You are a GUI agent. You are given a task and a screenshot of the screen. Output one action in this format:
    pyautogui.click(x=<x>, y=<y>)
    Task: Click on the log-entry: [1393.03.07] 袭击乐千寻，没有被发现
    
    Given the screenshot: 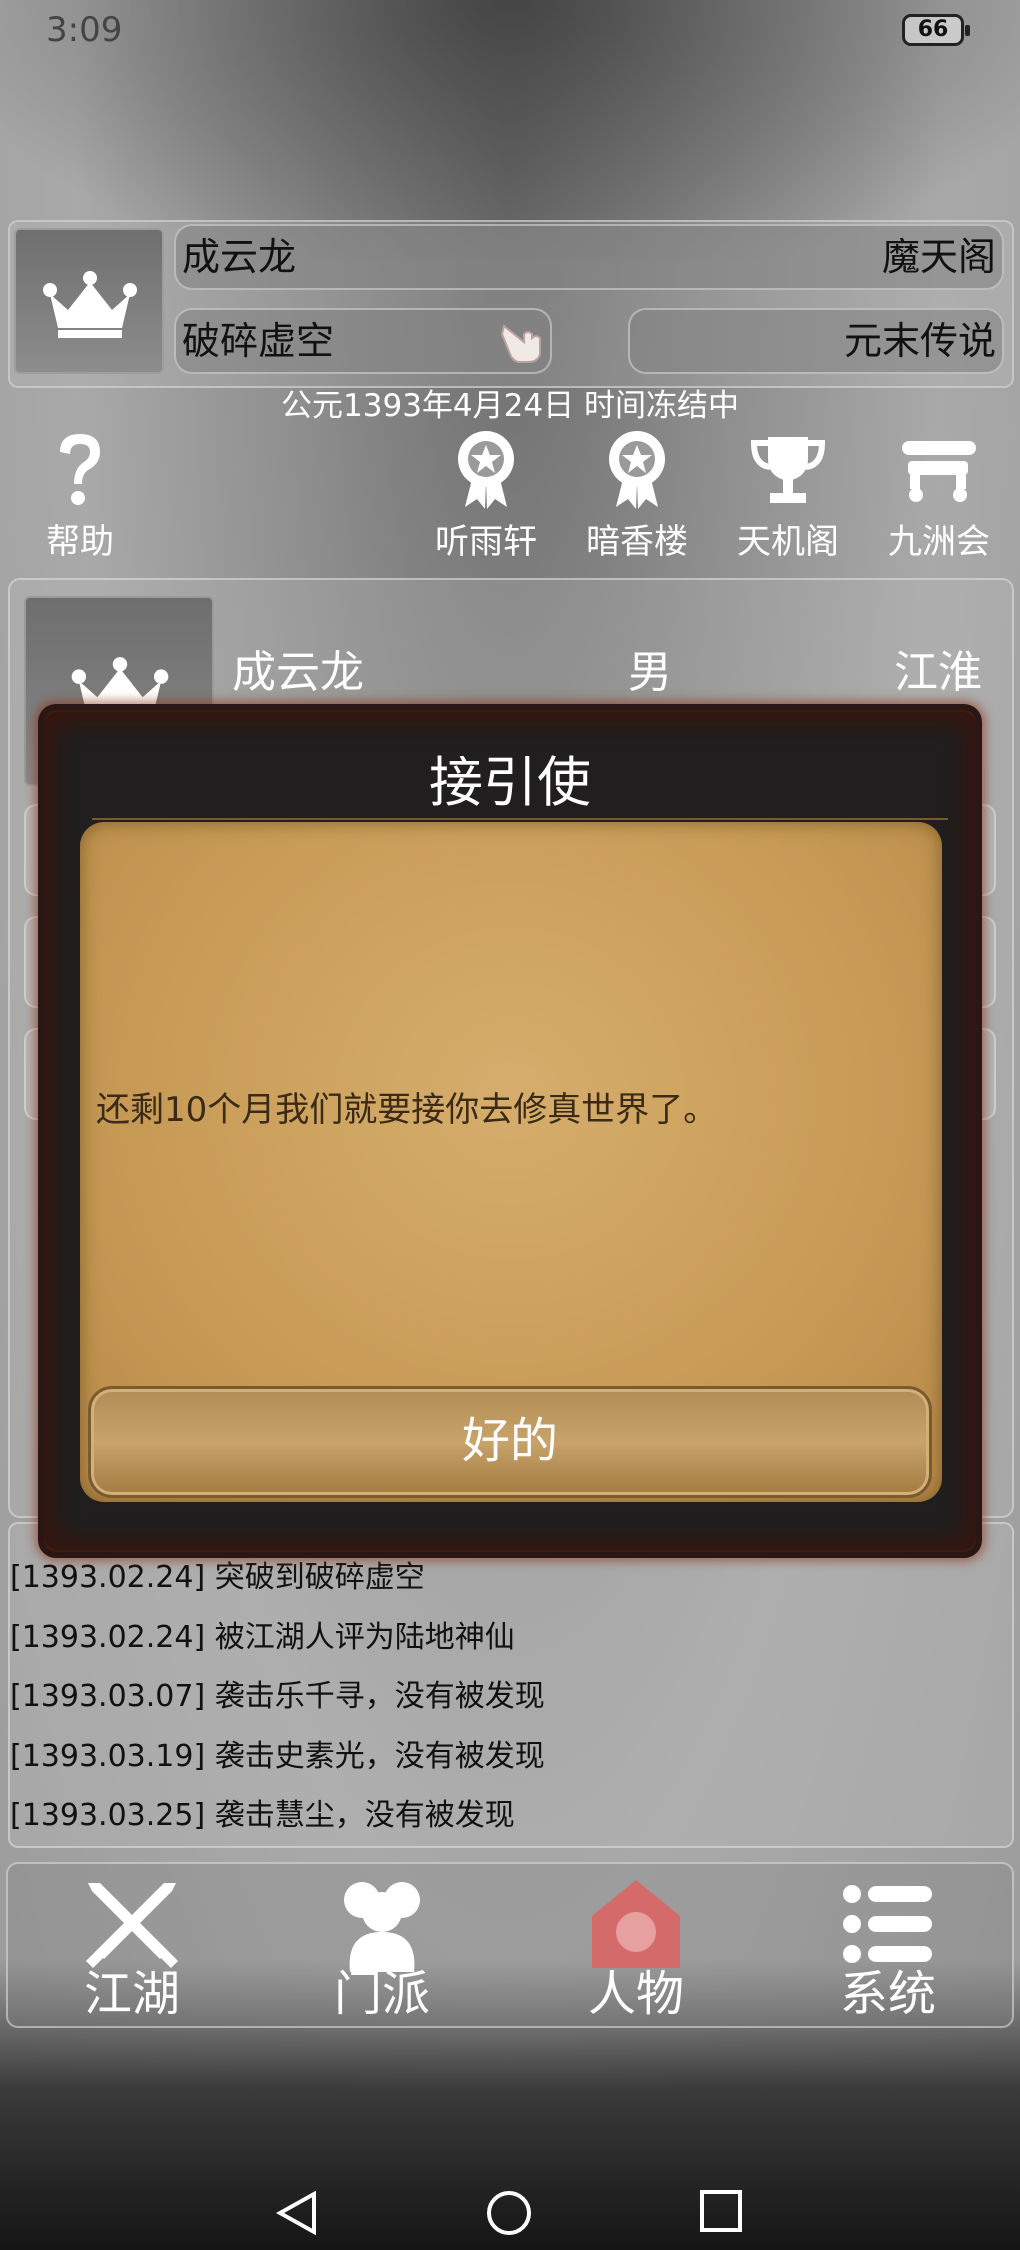 What is the action you would take?
    pyautogui.click(x=277, y=1696)
    